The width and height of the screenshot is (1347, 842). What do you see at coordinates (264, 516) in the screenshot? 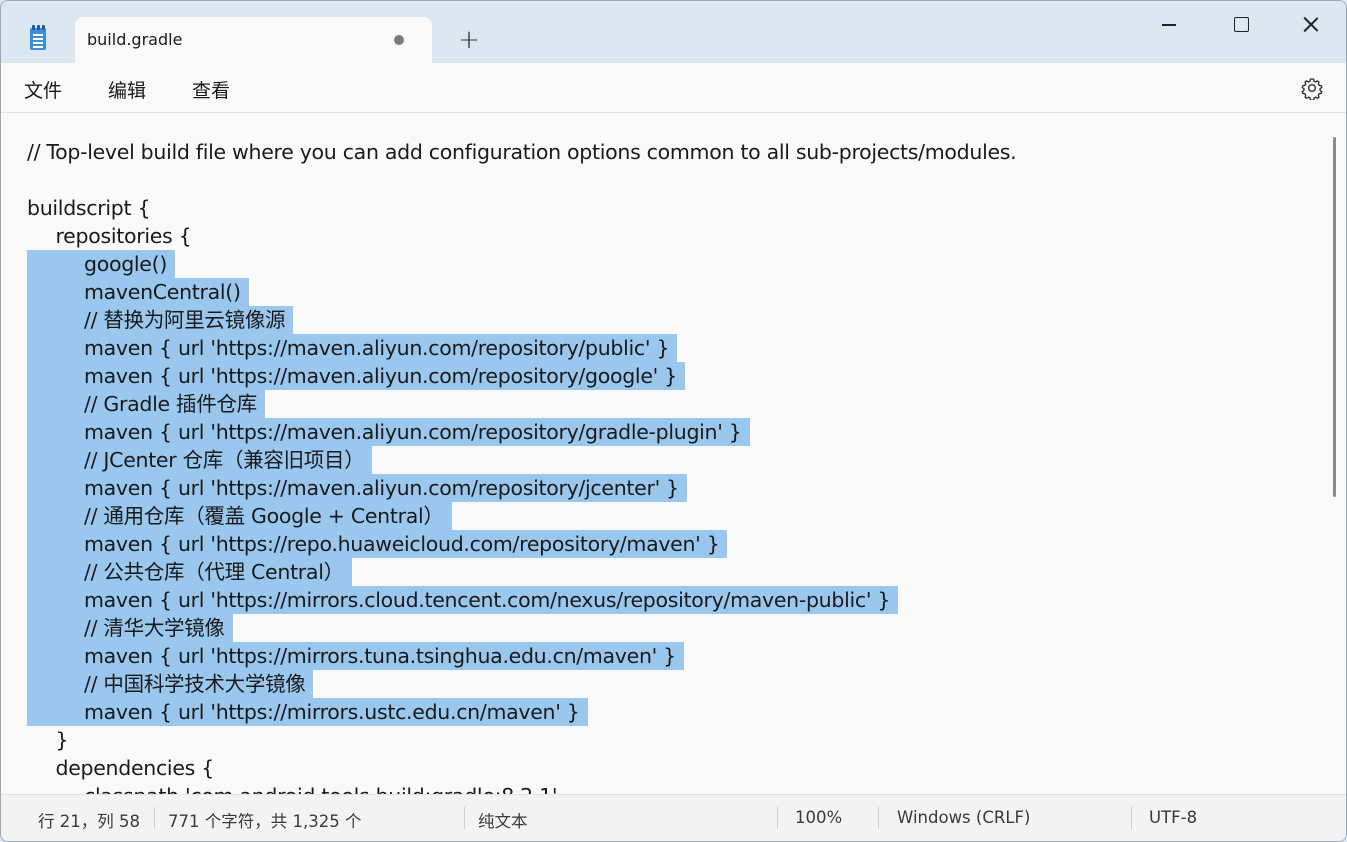
I see `editor-line-text: // 通用仓库（覆盖 Google + Central）` at bounding box center [264, 516].